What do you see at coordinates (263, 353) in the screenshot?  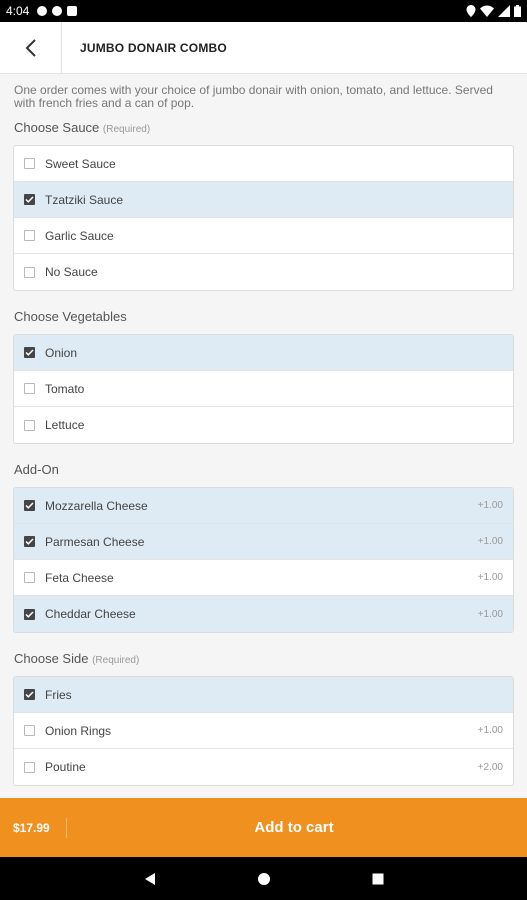 I see `option-row: Onion` at bounding box center [263, 353].